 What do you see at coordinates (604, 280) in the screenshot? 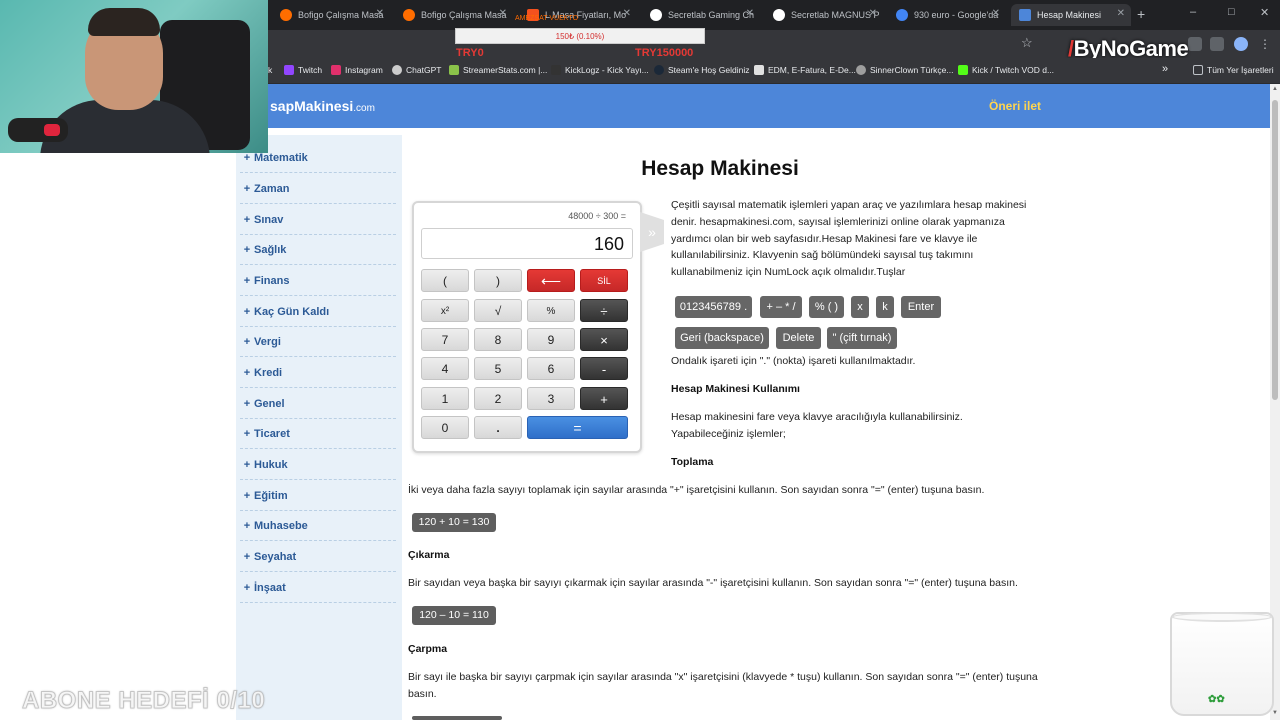
I see `key-clear: SİL` at bounding box center [604, 280].